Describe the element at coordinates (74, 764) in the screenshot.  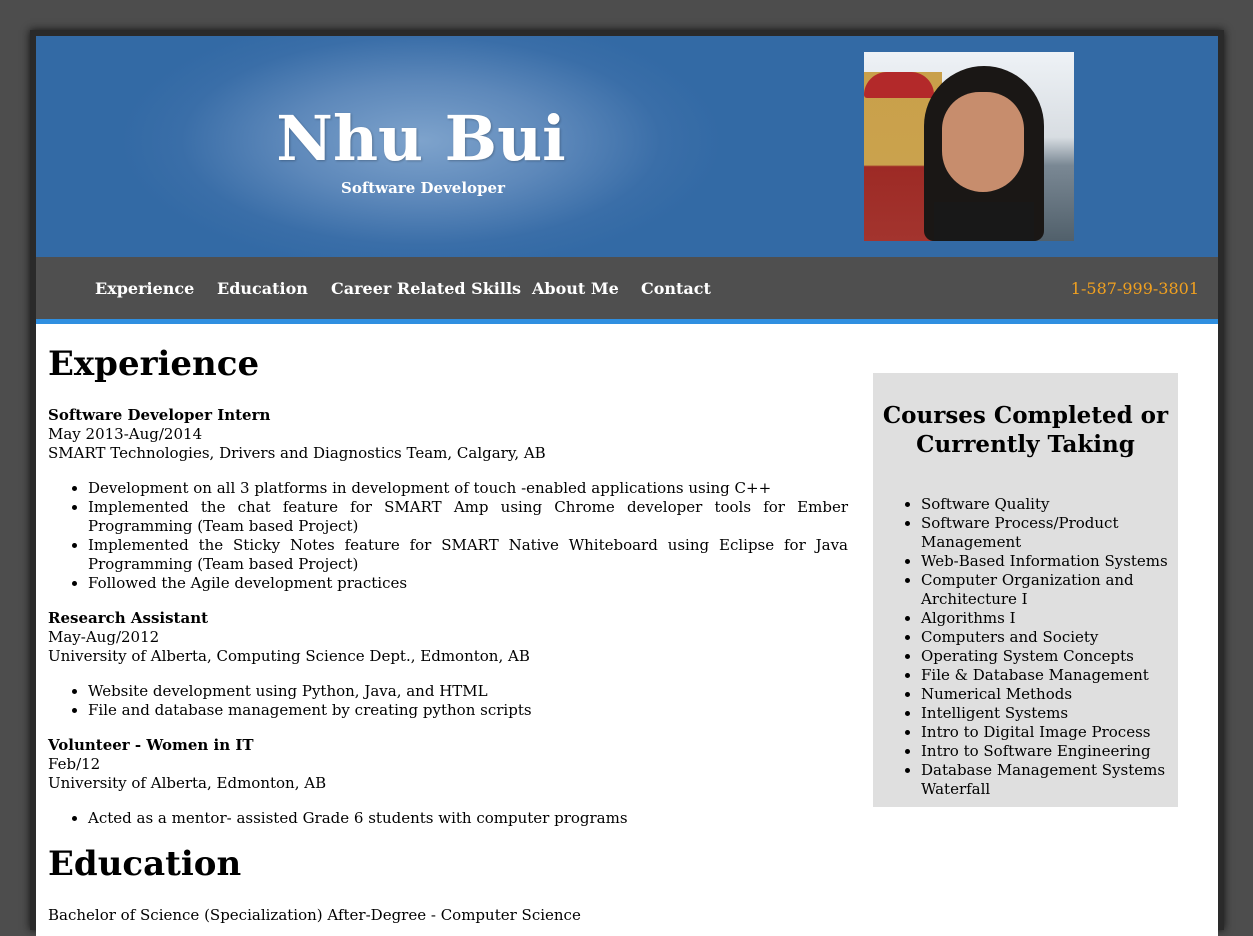
I see `job-dates: Feb/12` at that location.